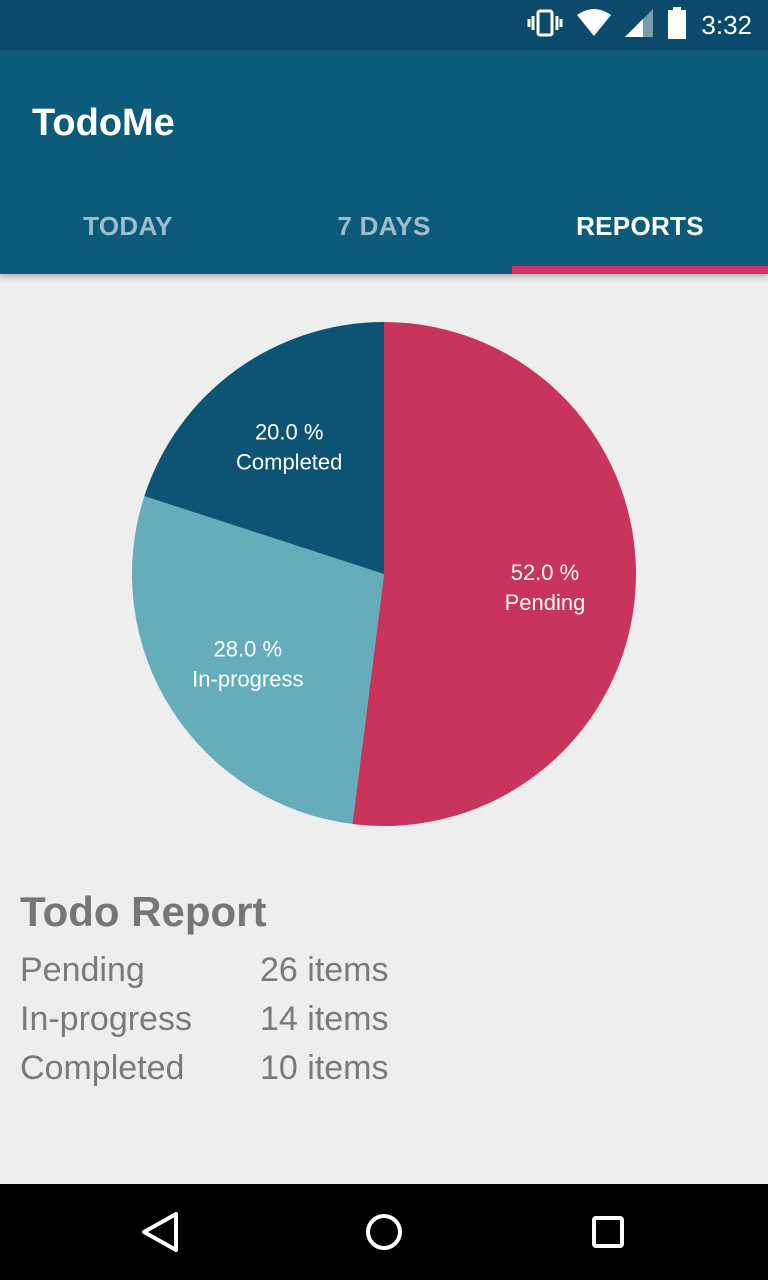  I want to click on slice-percent-label: 20.0 %, so click(289, 432).